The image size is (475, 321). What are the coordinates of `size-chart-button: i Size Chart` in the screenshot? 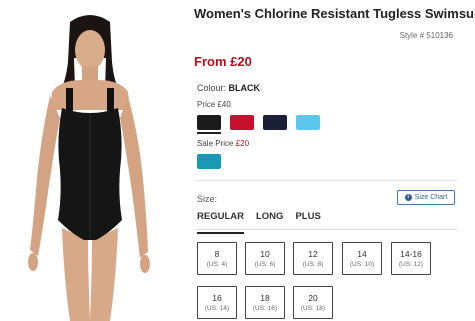 It's located at (426, 197).